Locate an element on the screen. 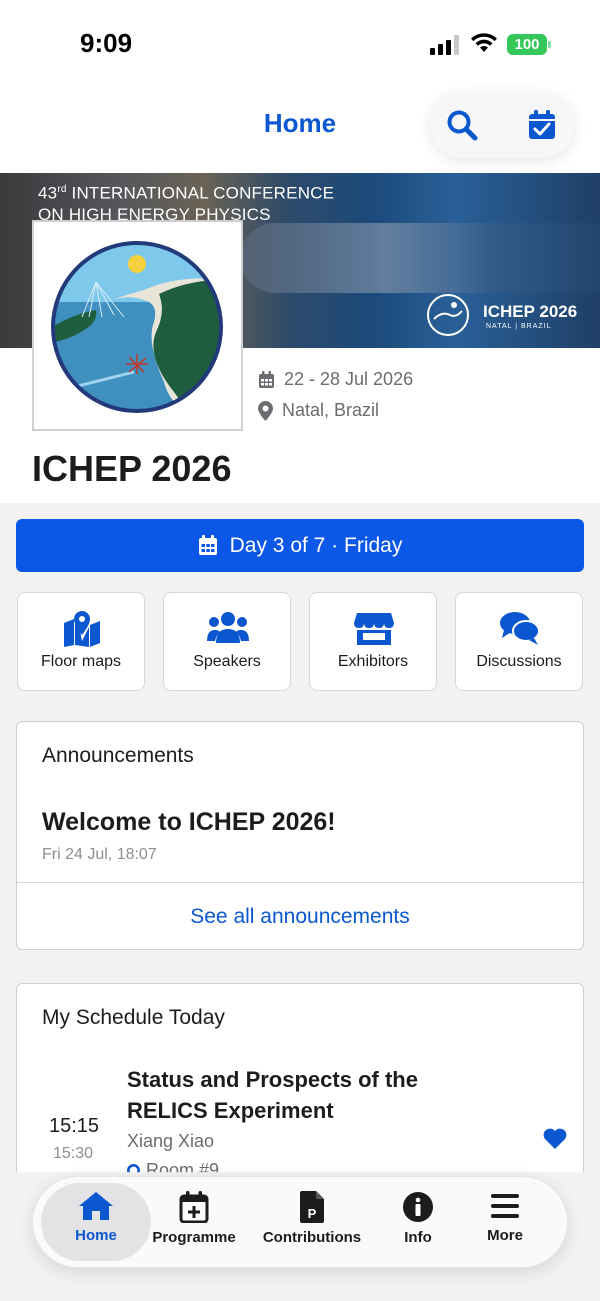 This screenshot has width=600, height=1301. tab-label: Contributions is located at coordinates (312, 1237).